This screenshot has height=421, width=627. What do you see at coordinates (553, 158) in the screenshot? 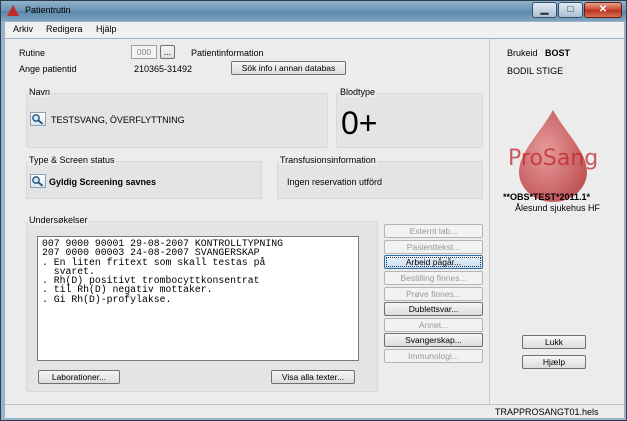
I see `prosang-logo-text: ProSang` at bounding box center [553, 158].